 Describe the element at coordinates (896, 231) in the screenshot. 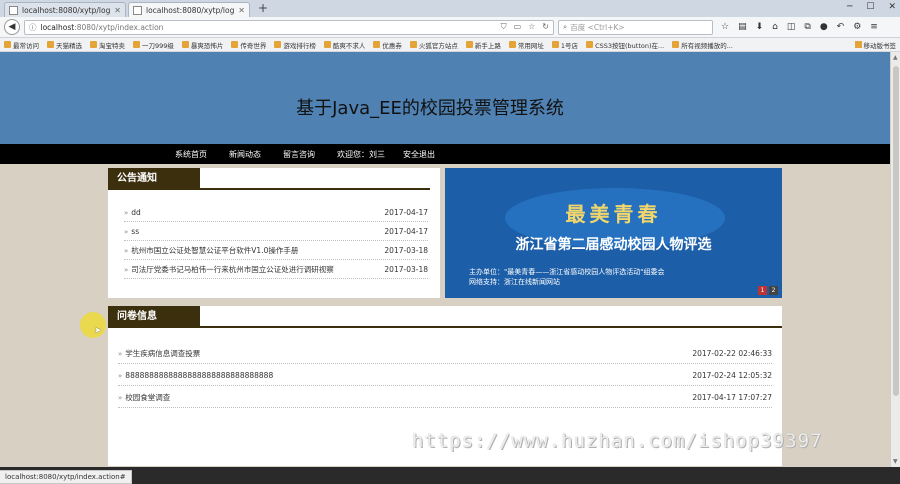

I see `scroll-thumb` at that location.